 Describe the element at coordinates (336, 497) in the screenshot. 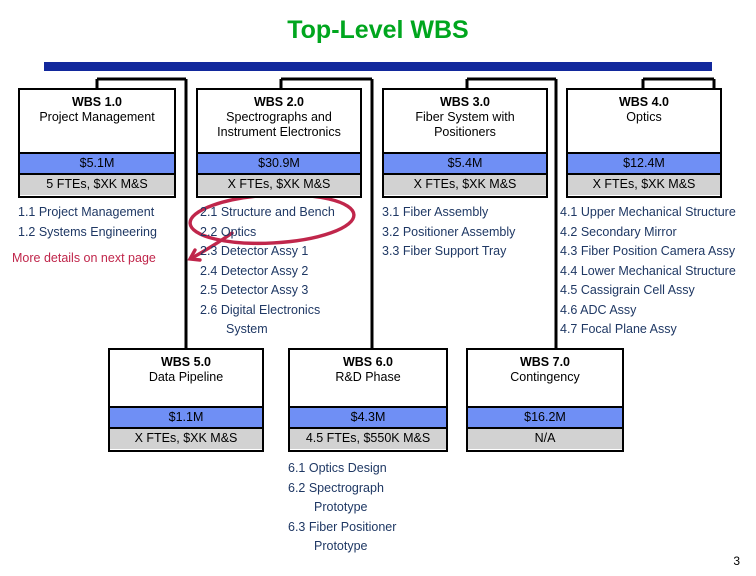

I see `list-item: 6.2 Spectrograph Prototype` at that location.